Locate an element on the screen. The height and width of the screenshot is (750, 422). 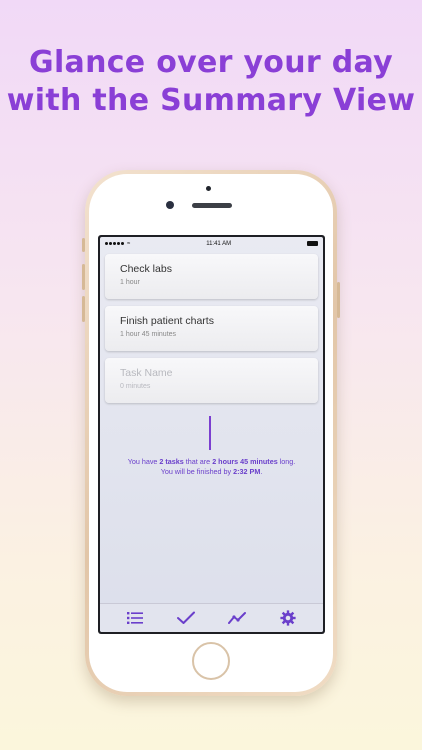
tab-completed is located at coordinates (186, 618).